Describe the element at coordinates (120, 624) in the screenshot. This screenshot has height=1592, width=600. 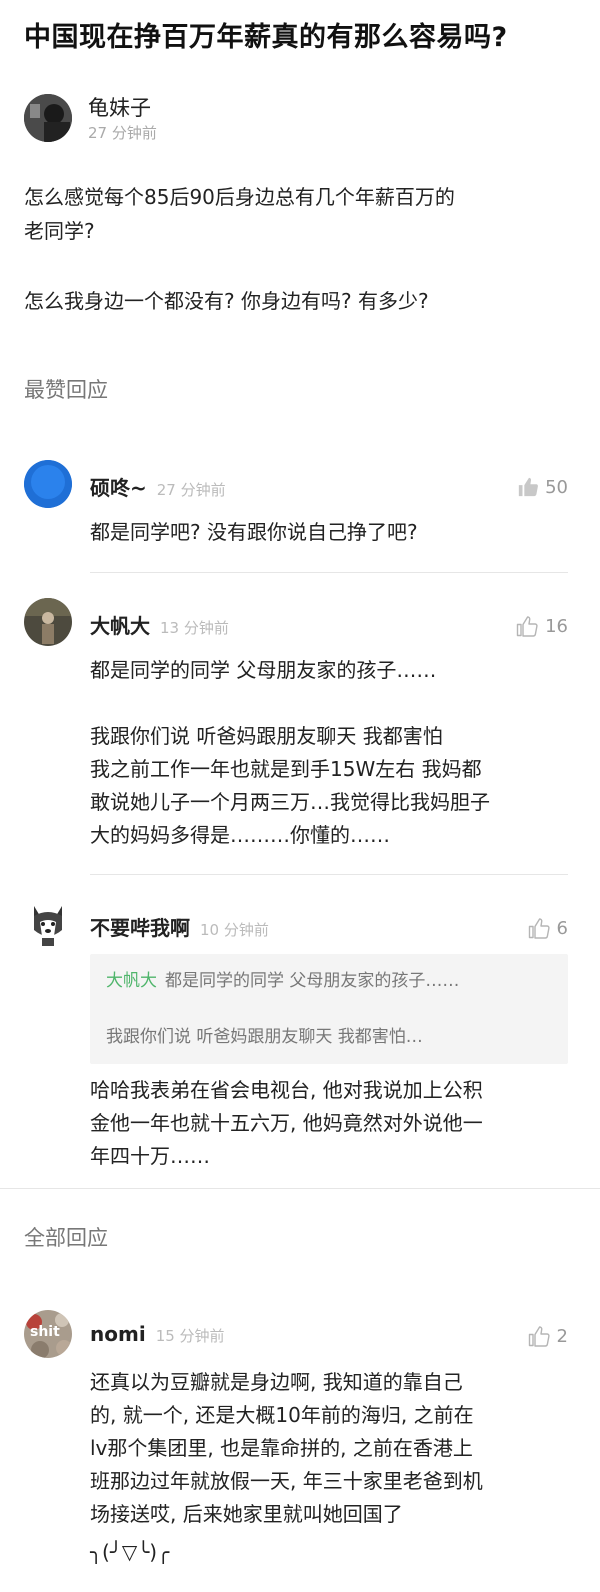
I see `reply-author: 大帆大` at that location.